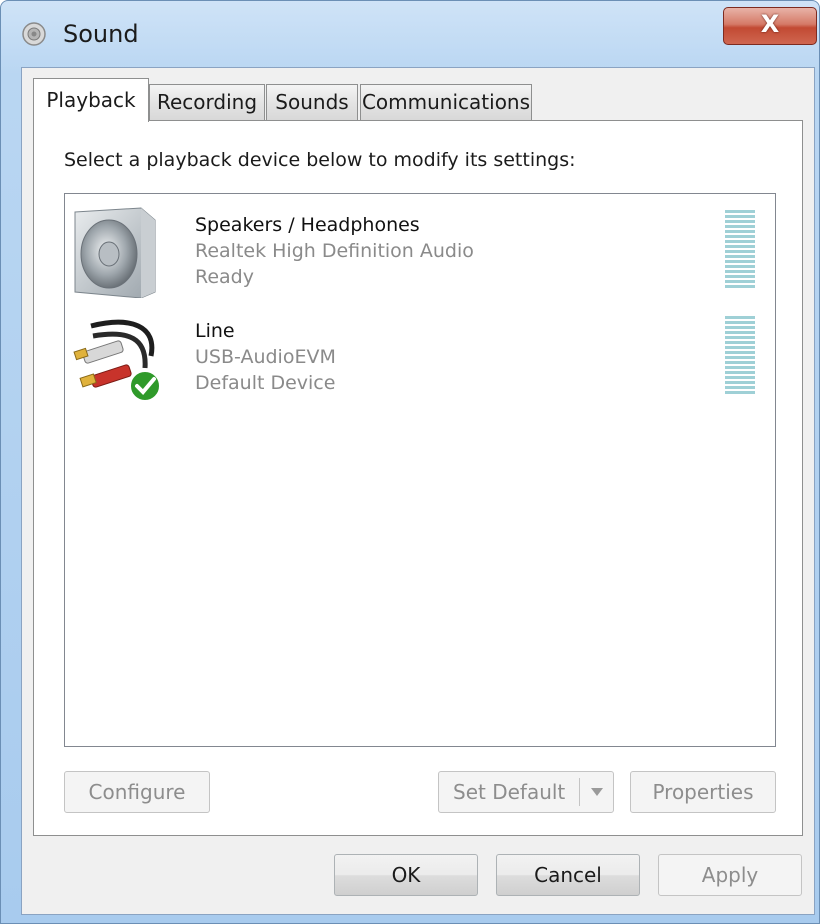 The width and height of the screenshot is (820, 924). I want to click on close-icon: X, so click(770, 24).